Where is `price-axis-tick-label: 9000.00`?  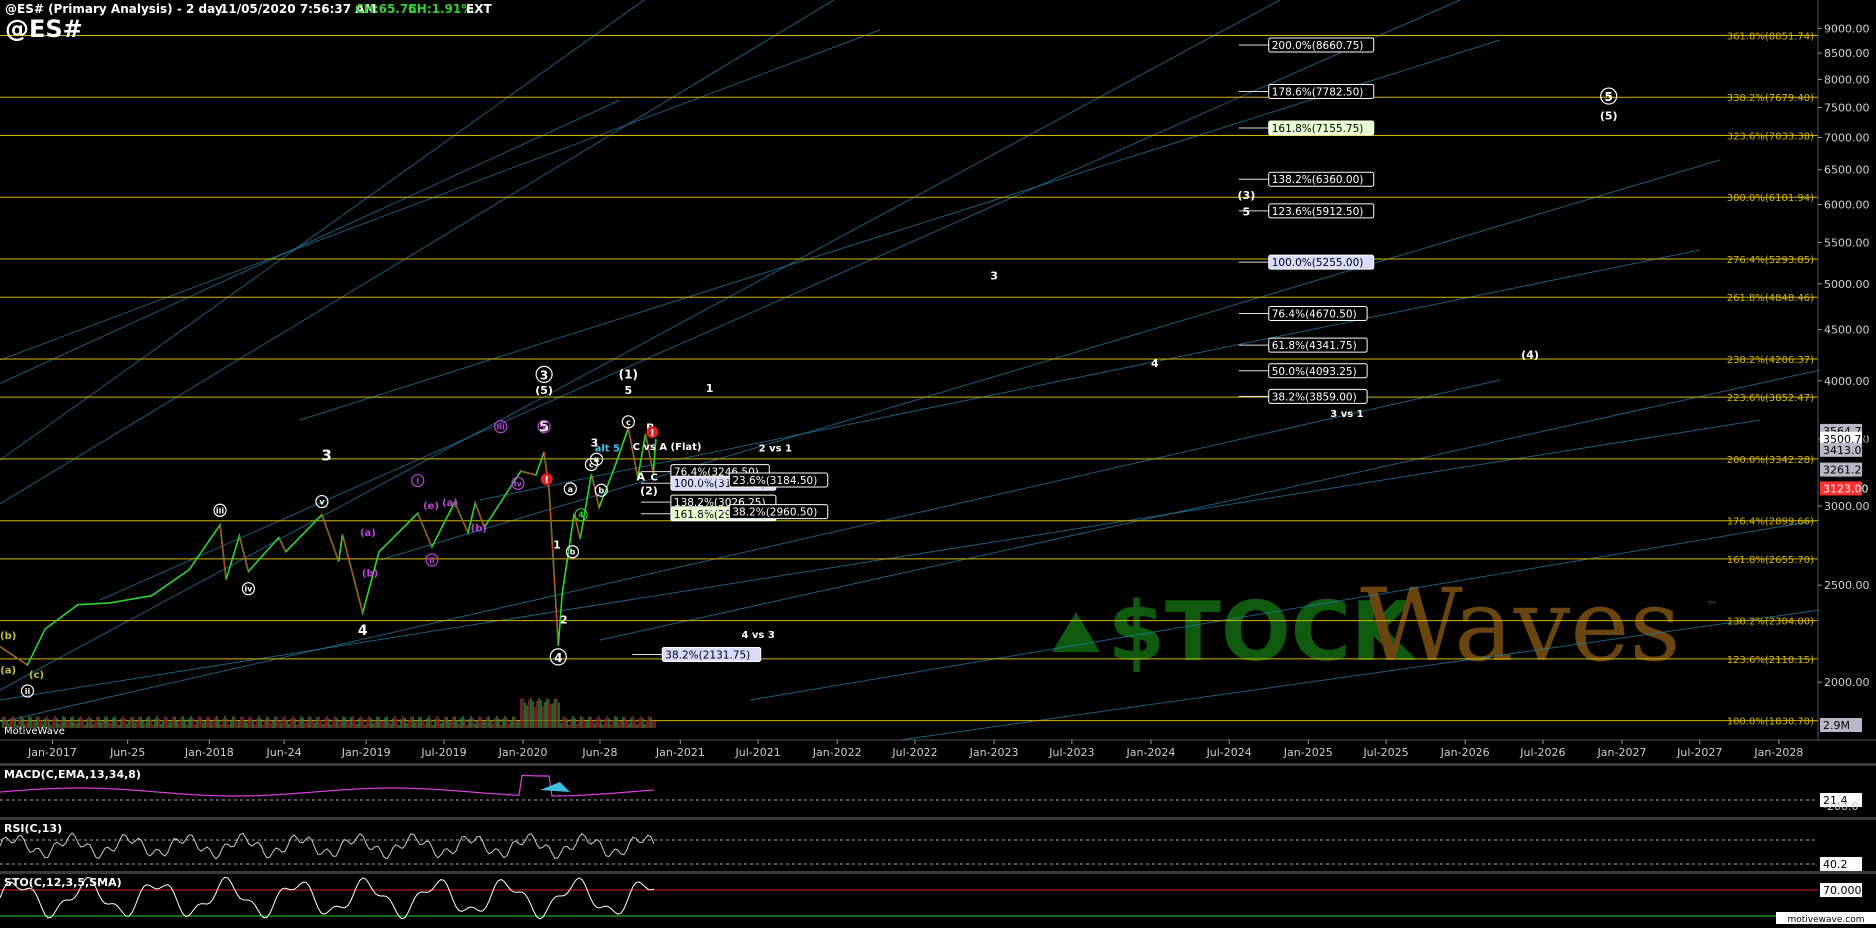
price-axis-tick-label: 9000.00 is located at coordinates (1847, 28).